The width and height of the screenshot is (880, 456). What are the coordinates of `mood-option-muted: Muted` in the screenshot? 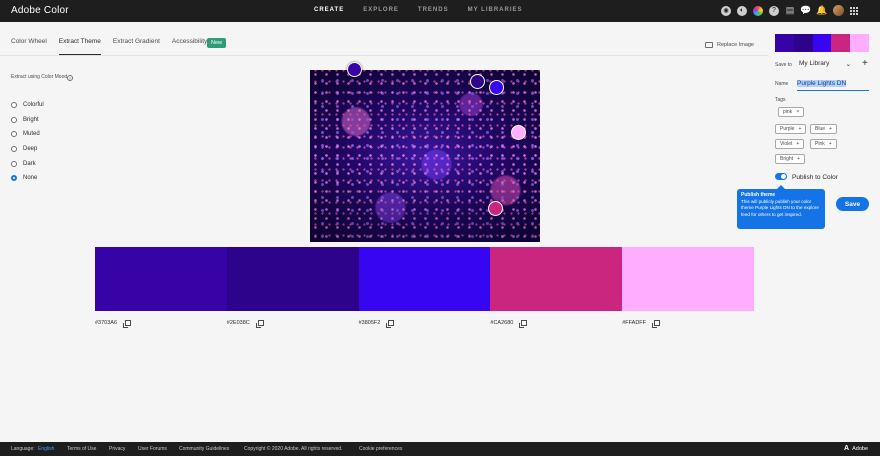 It's located at (27, 134).